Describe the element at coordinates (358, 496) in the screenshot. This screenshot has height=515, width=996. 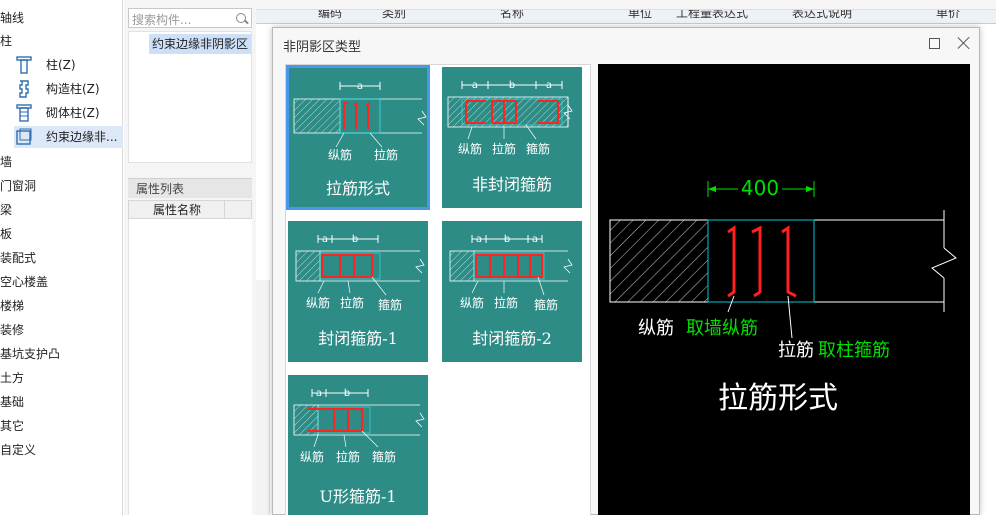
I see `type-option-label: U形箍筋-1` at that location.